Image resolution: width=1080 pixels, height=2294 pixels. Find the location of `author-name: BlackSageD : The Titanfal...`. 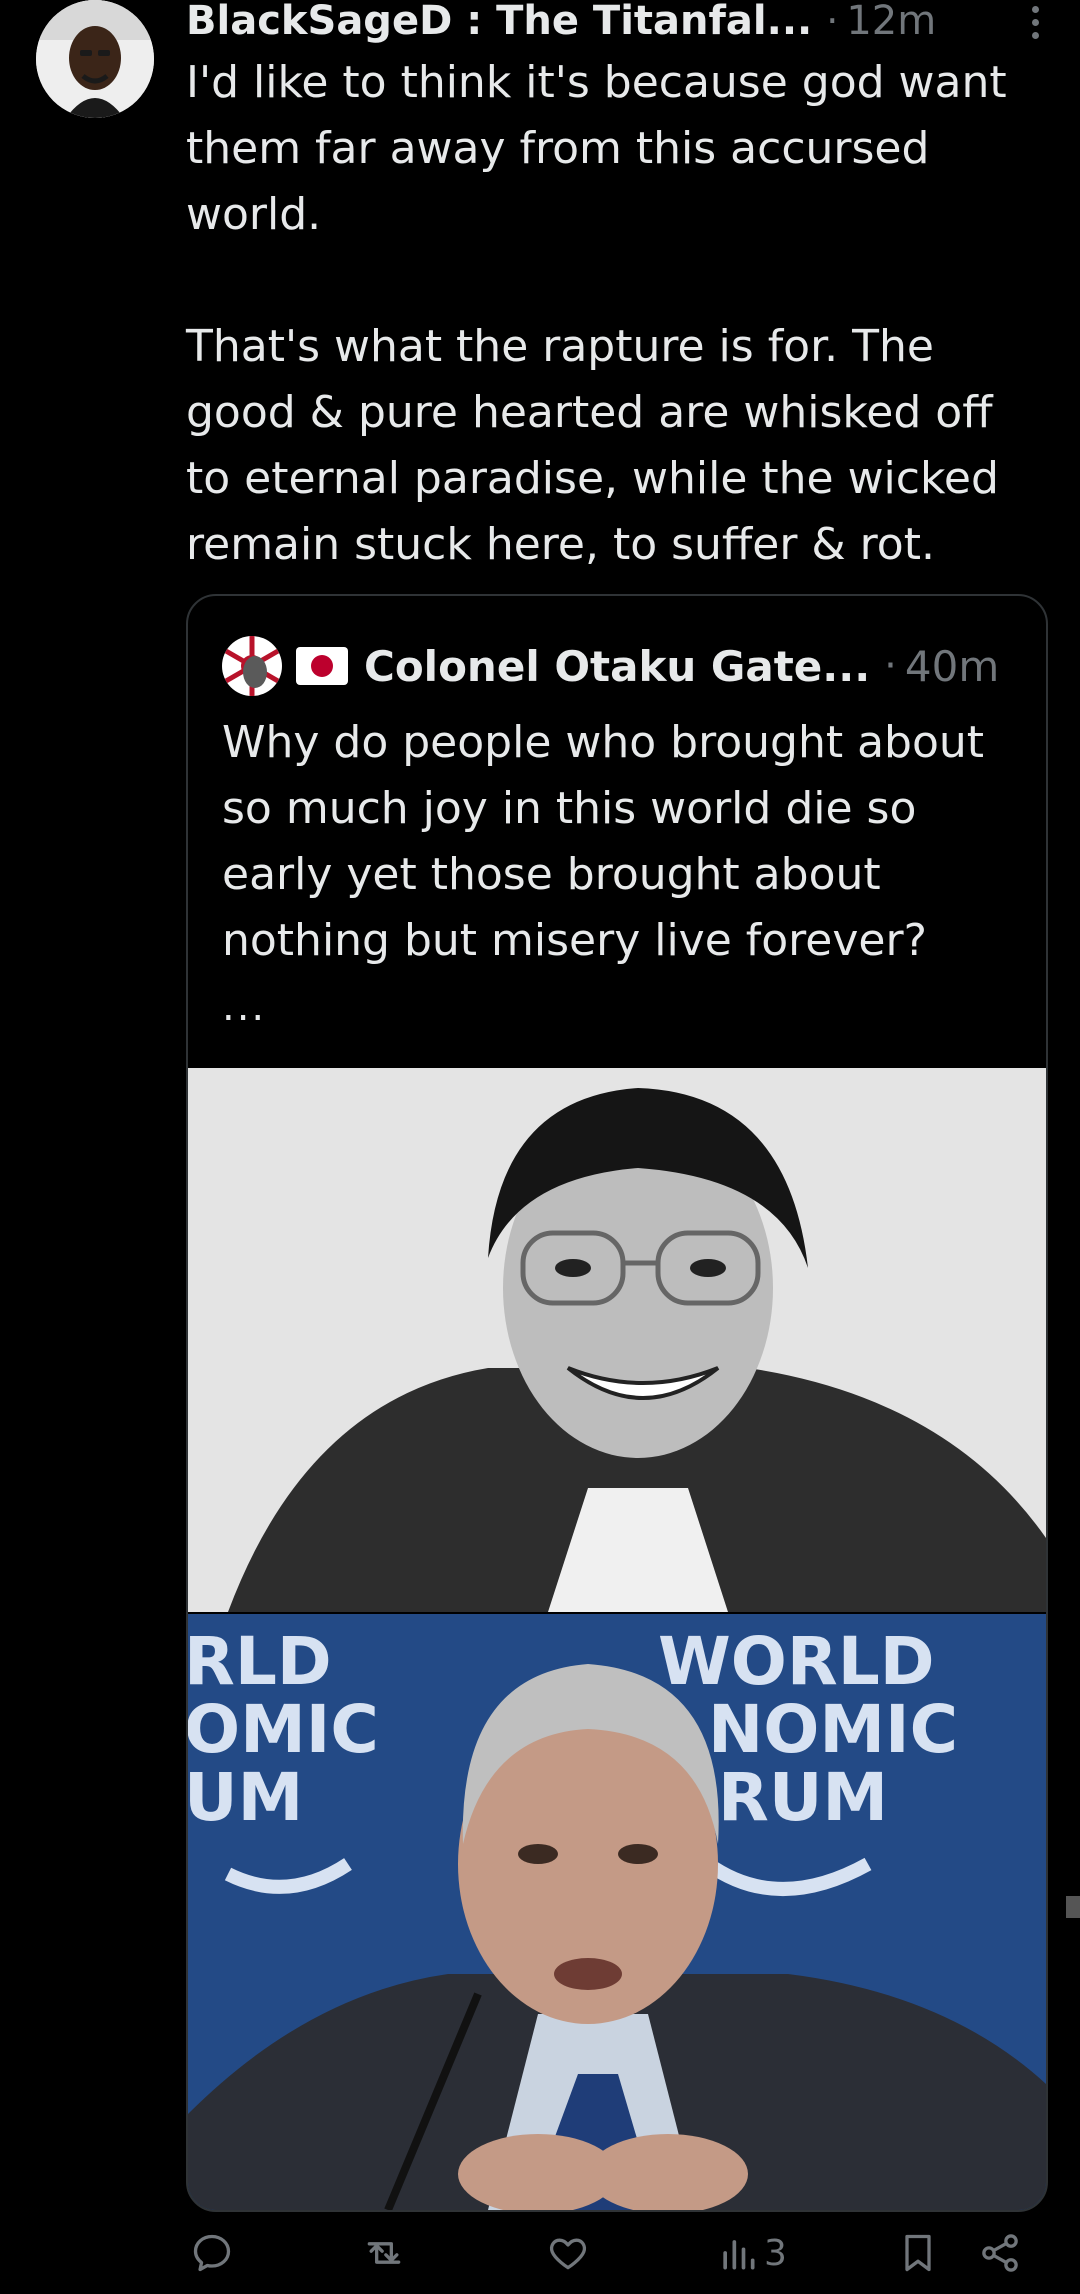

author-name: BlackSageD : The Titanfal... is located at coordinates (499, 22).